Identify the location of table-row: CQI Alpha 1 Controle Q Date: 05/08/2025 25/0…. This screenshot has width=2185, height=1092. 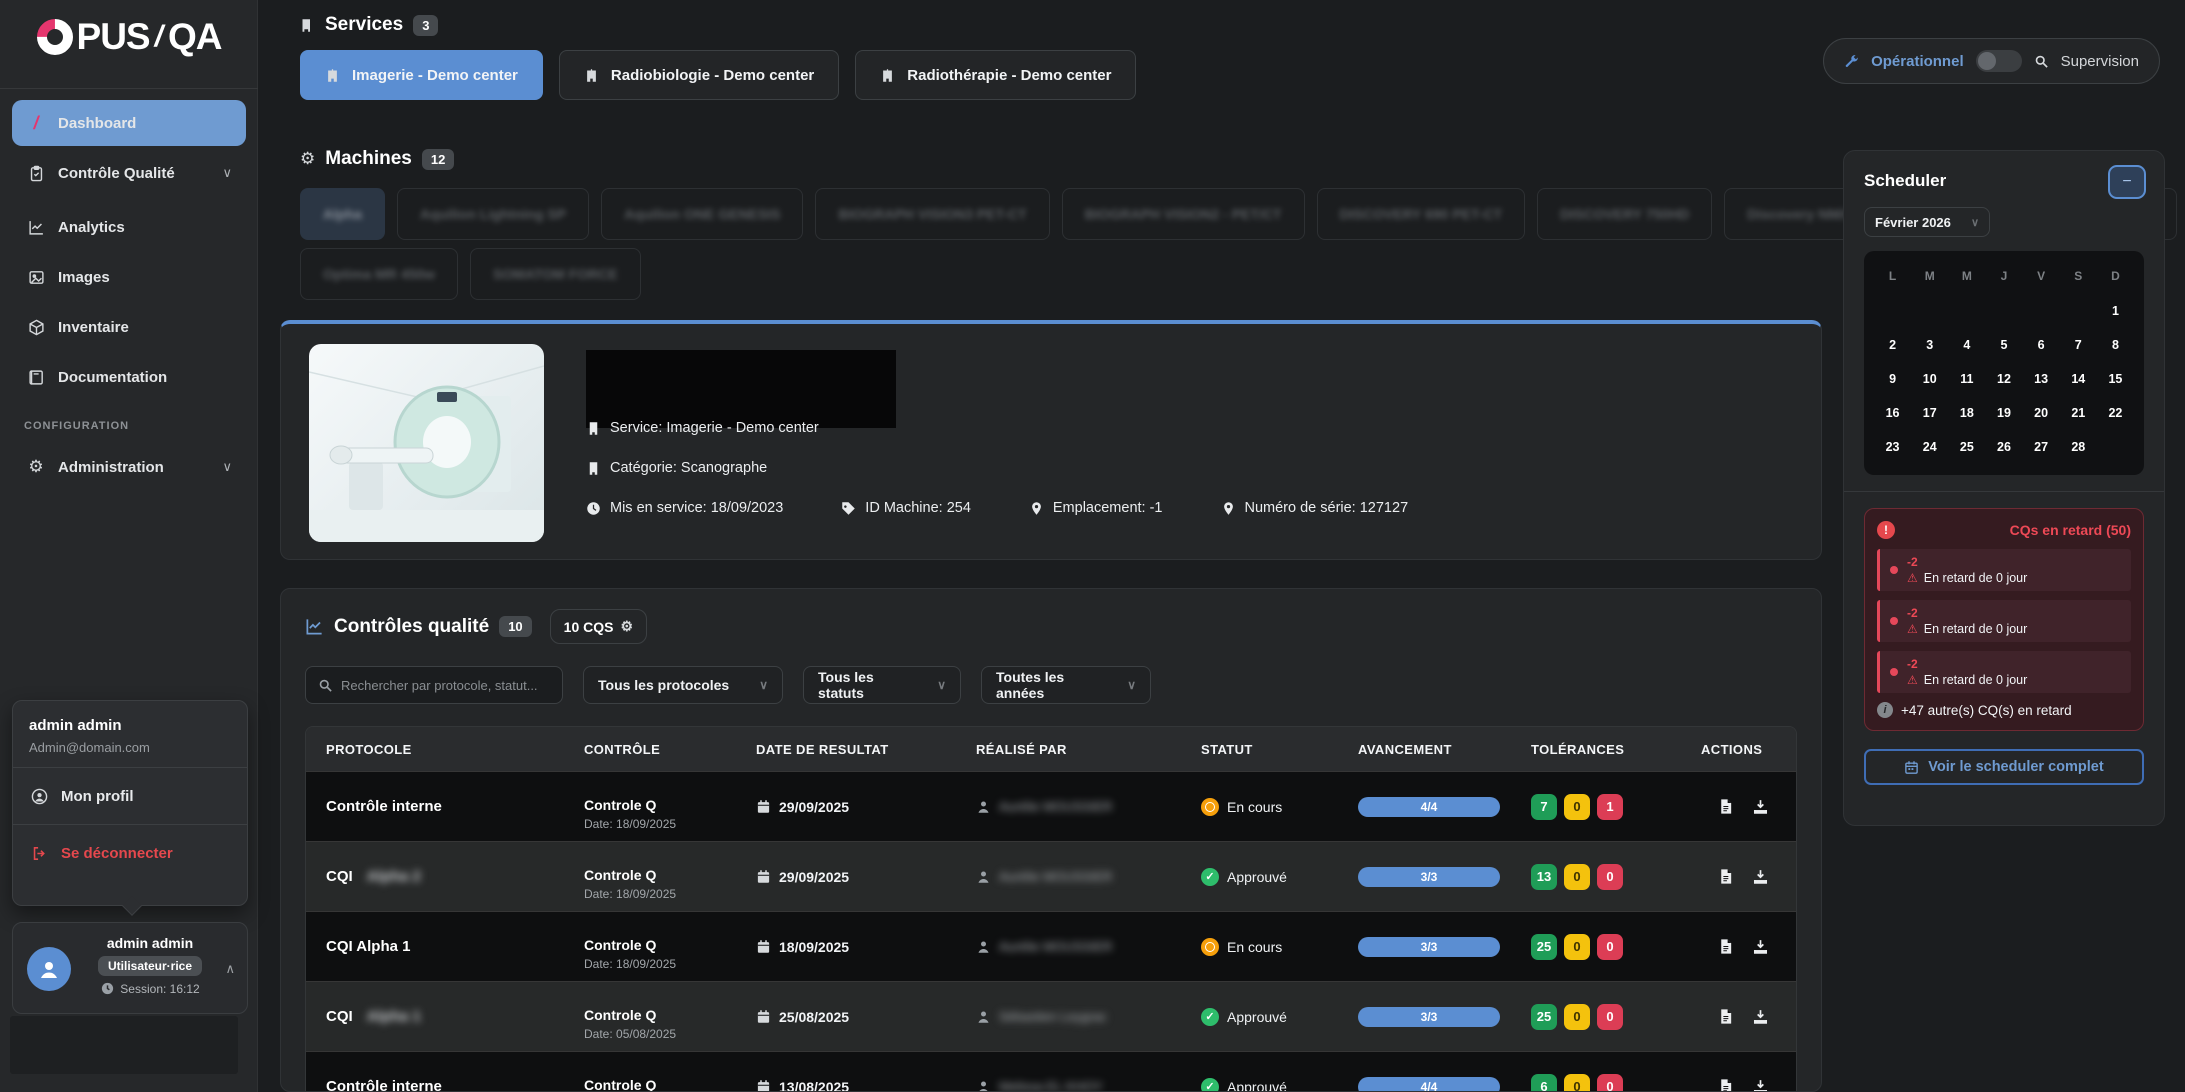
(1051, 1016).